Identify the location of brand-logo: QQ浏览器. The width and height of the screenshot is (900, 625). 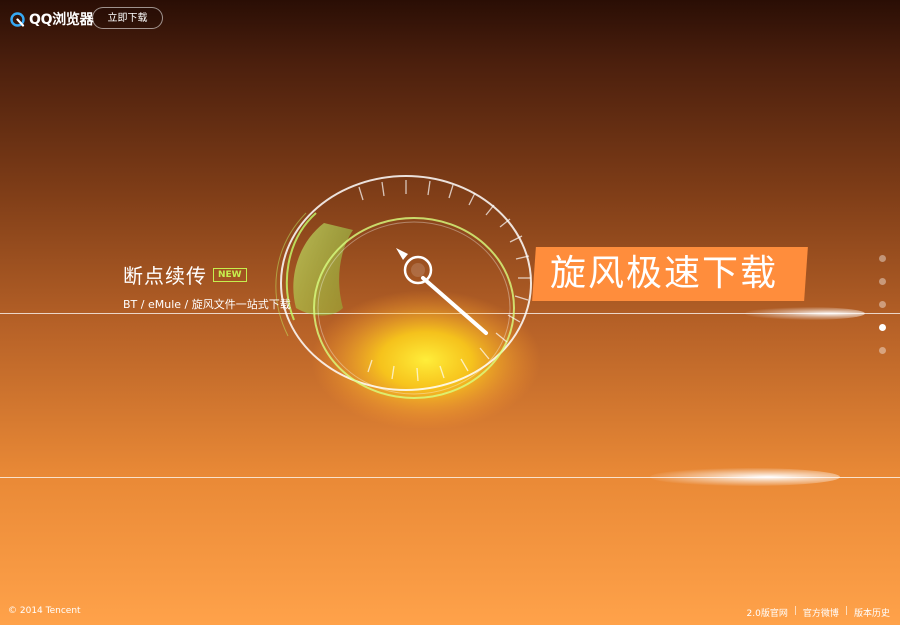
(52, 19).